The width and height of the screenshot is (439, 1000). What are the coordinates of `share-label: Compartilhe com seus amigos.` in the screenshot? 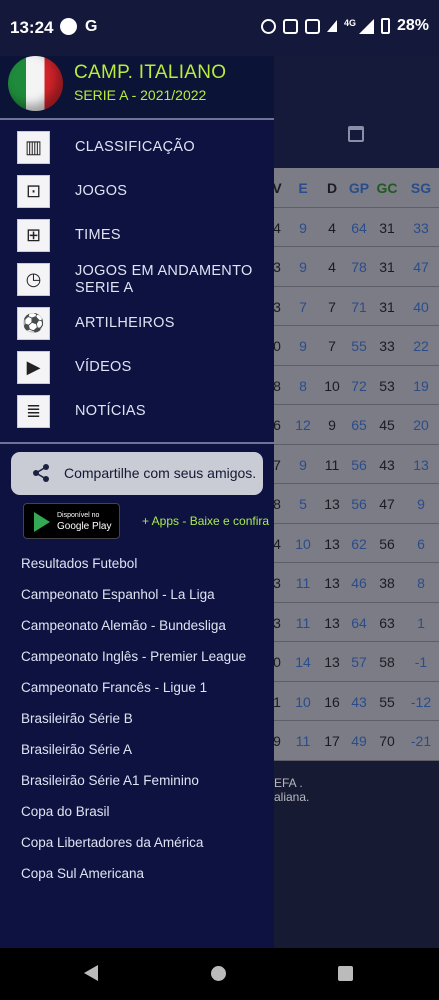 It's located at (160, 473).